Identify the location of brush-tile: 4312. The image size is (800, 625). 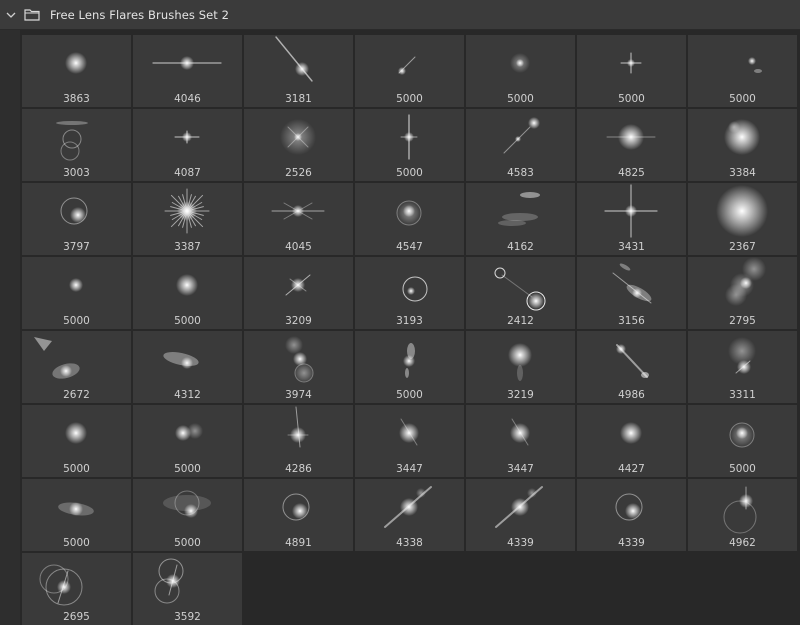
(187, 367).